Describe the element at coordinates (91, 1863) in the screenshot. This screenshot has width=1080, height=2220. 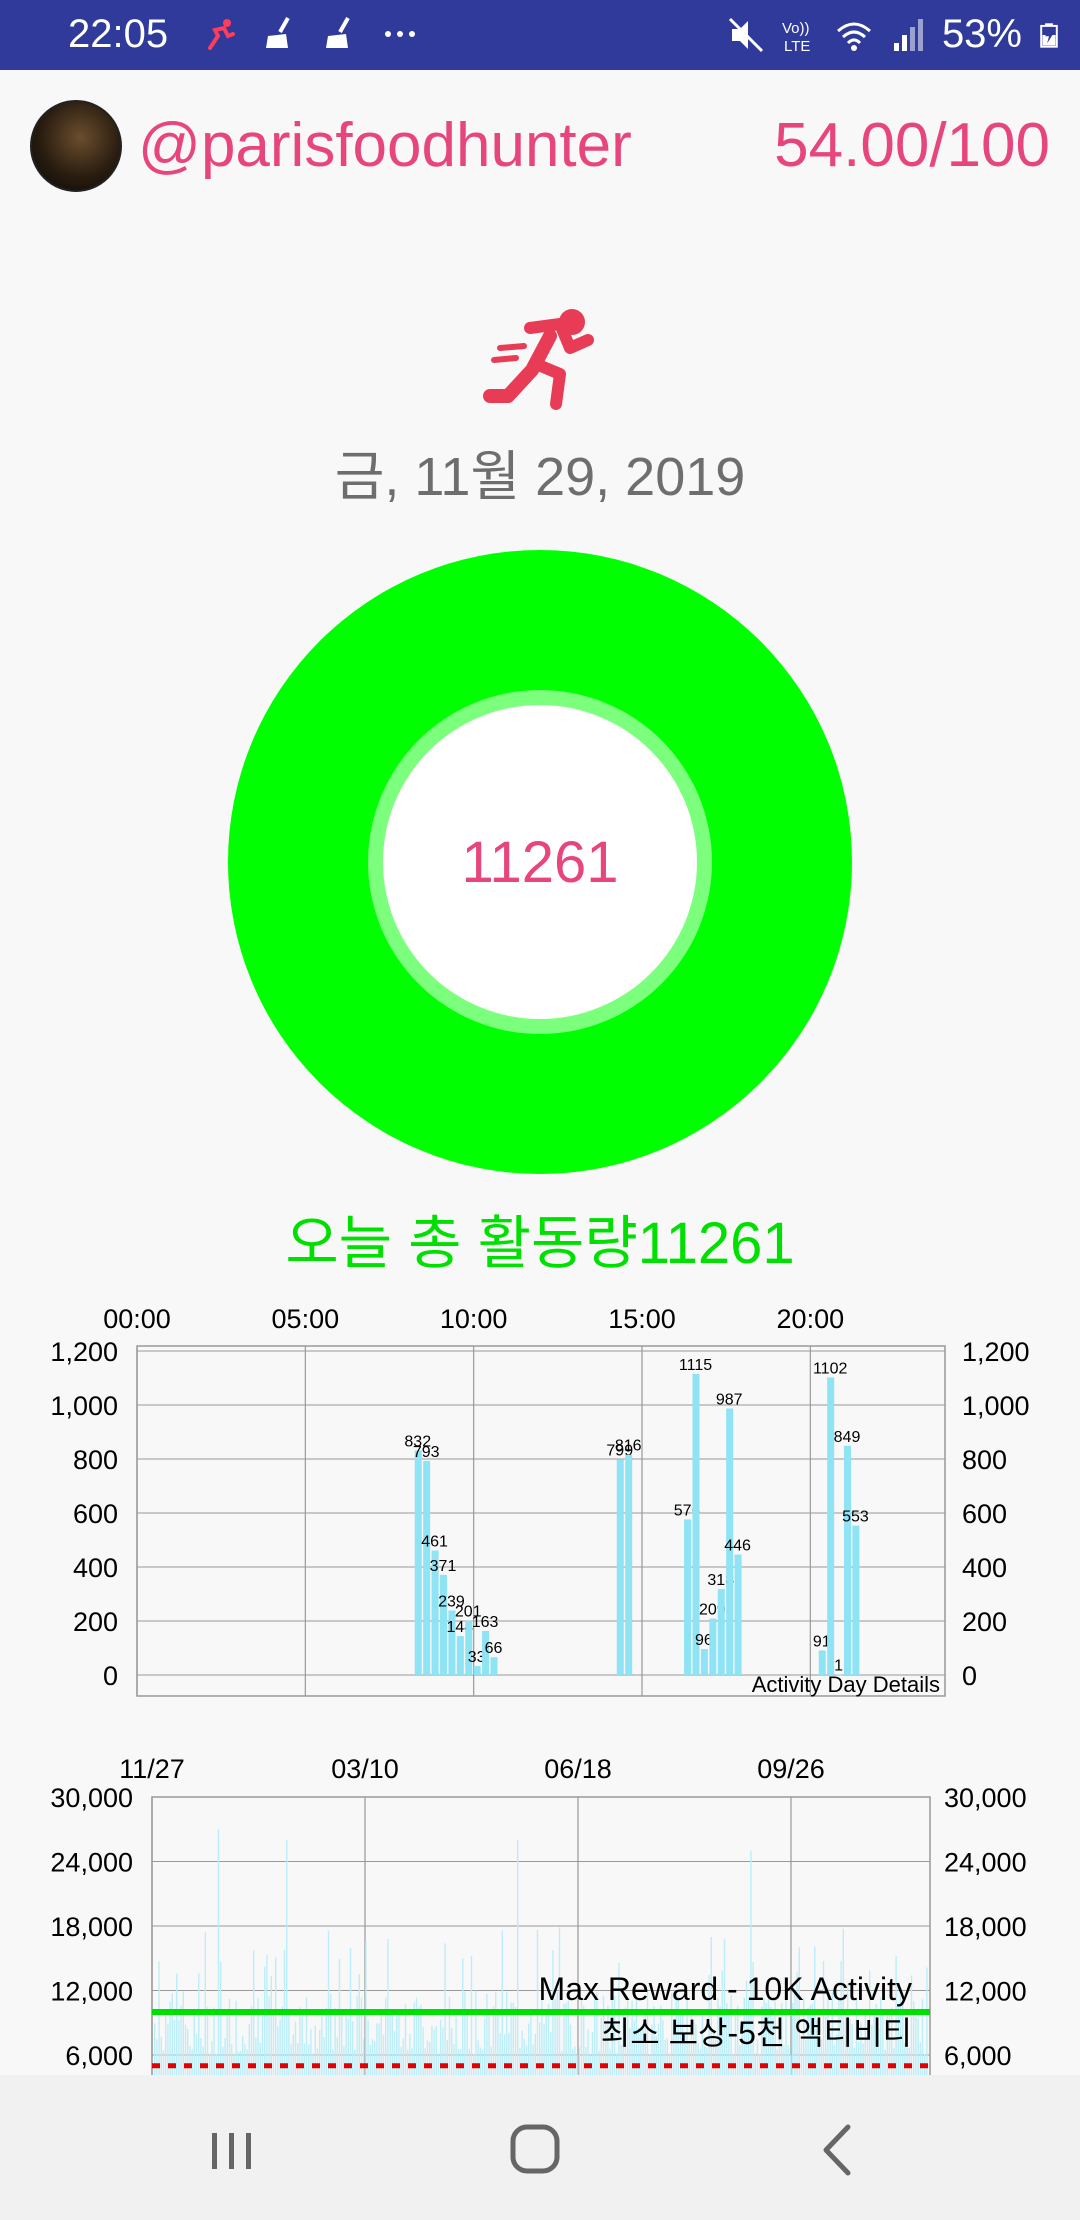
I see `y-tick-label-left: 24,000` at that location.